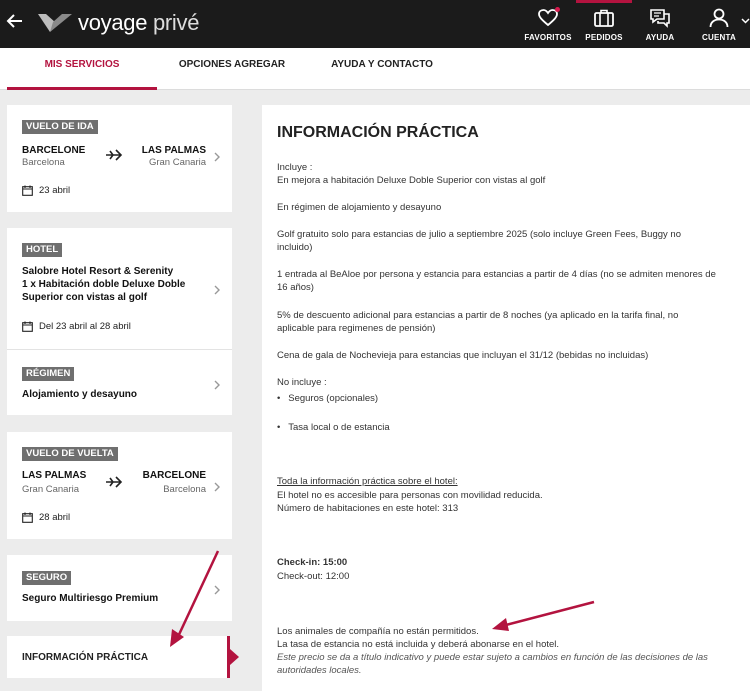 The image size is (750, 691). What do you see at coordinates (382, 69) in the screenshot?
I see `tab-ayuda-contacto: AYUDA Y CONTACTO` at bounding box center [382, 69].